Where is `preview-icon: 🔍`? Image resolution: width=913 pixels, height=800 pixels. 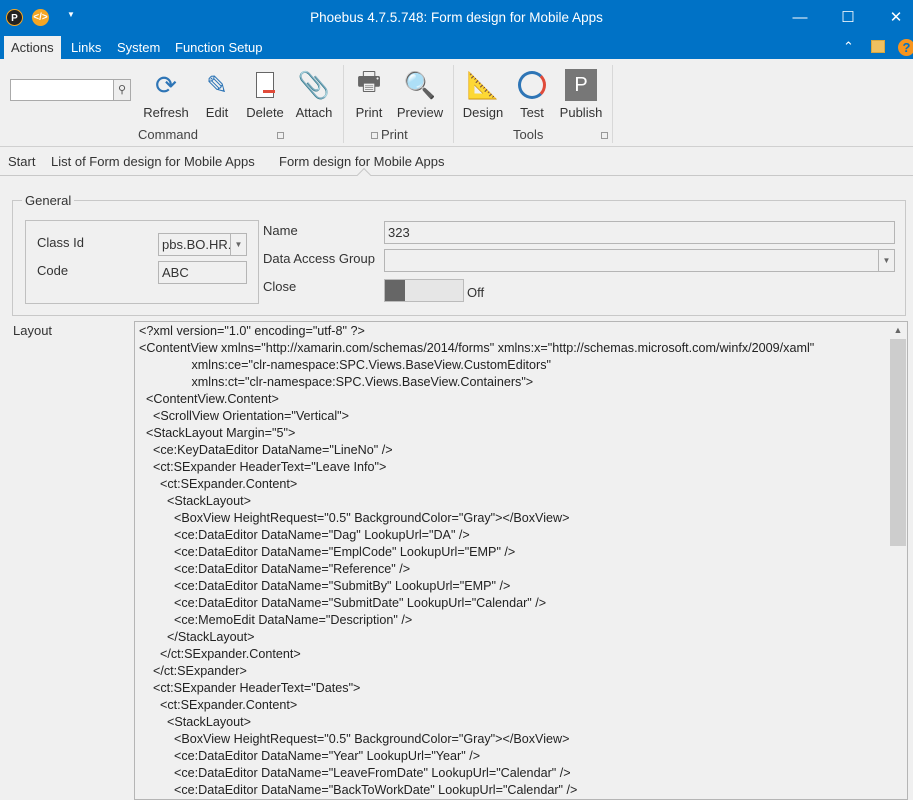 preview-icon: 🔍 is located at coordinates (420, 84).